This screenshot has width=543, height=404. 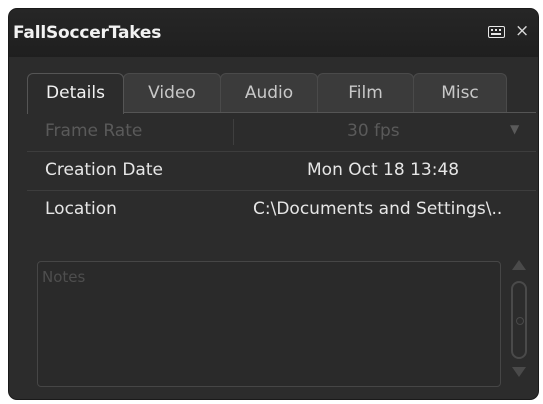 What do you see at coordinates (81, 209) in the screenshot?
I see `location-label: Location` at bounding box center [81, 209].